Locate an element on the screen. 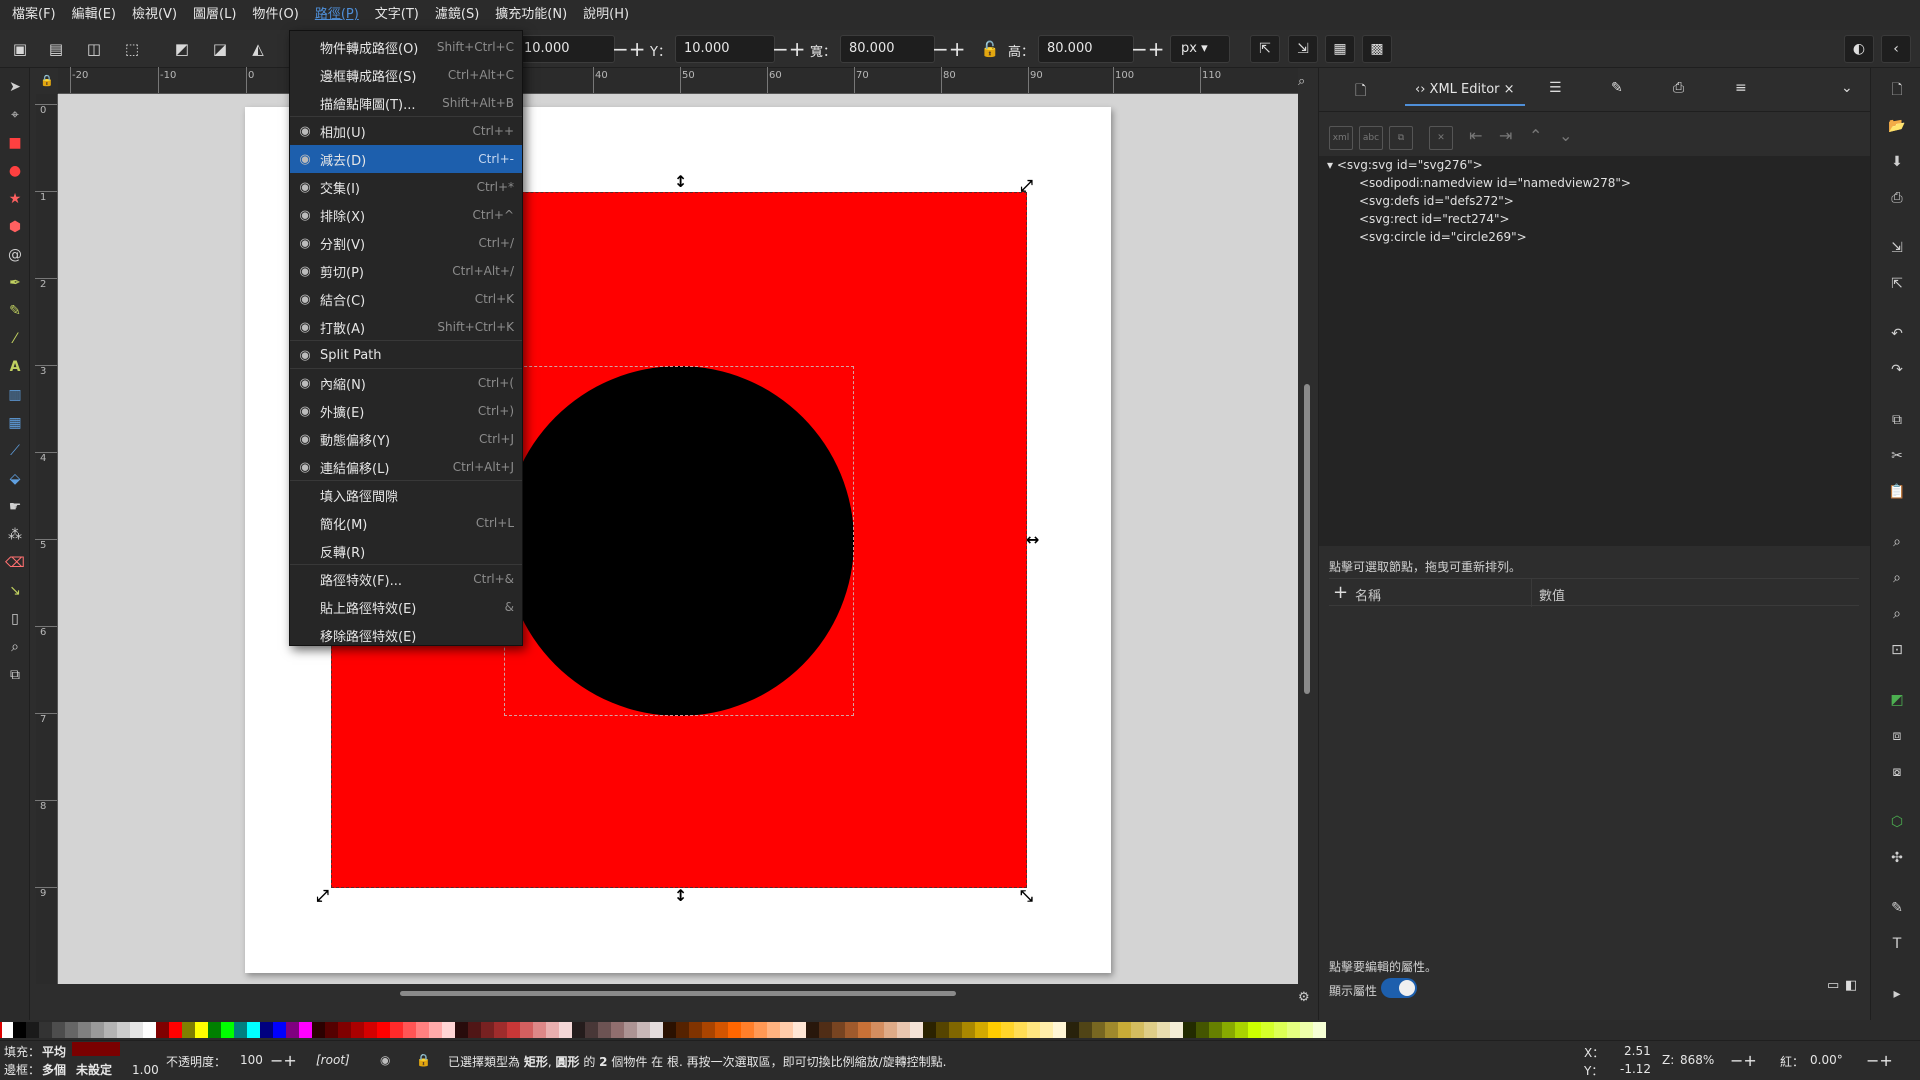 This screenshot has height=1080, width=1920. paste-icon: 📋 is located at coordinates (1897, 492).